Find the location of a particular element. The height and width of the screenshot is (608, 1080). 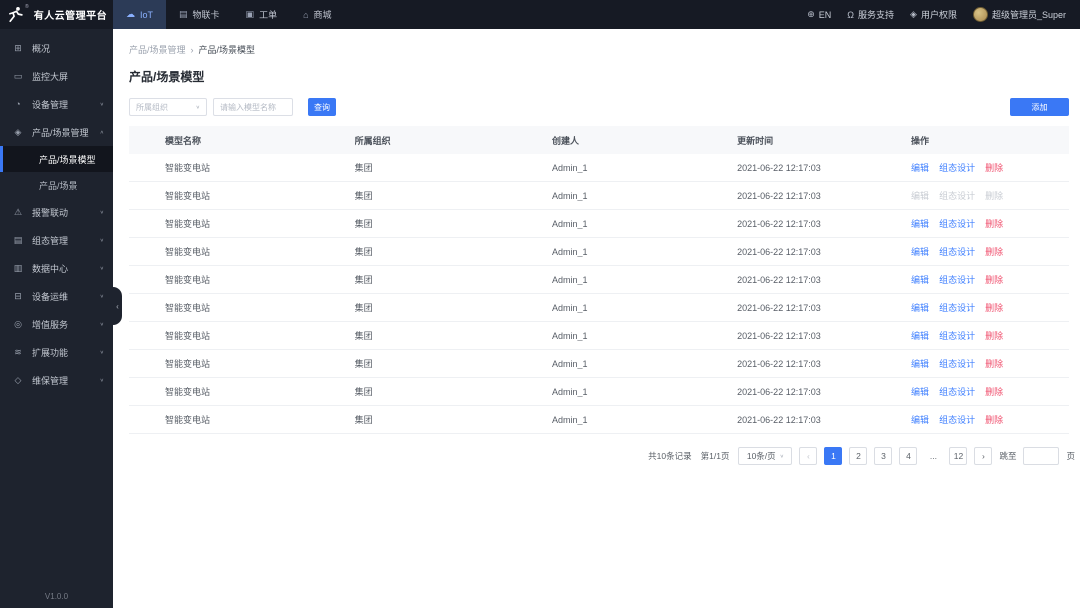

top-nav-iot: ☁ IoT is located at coordinates (140, 14).